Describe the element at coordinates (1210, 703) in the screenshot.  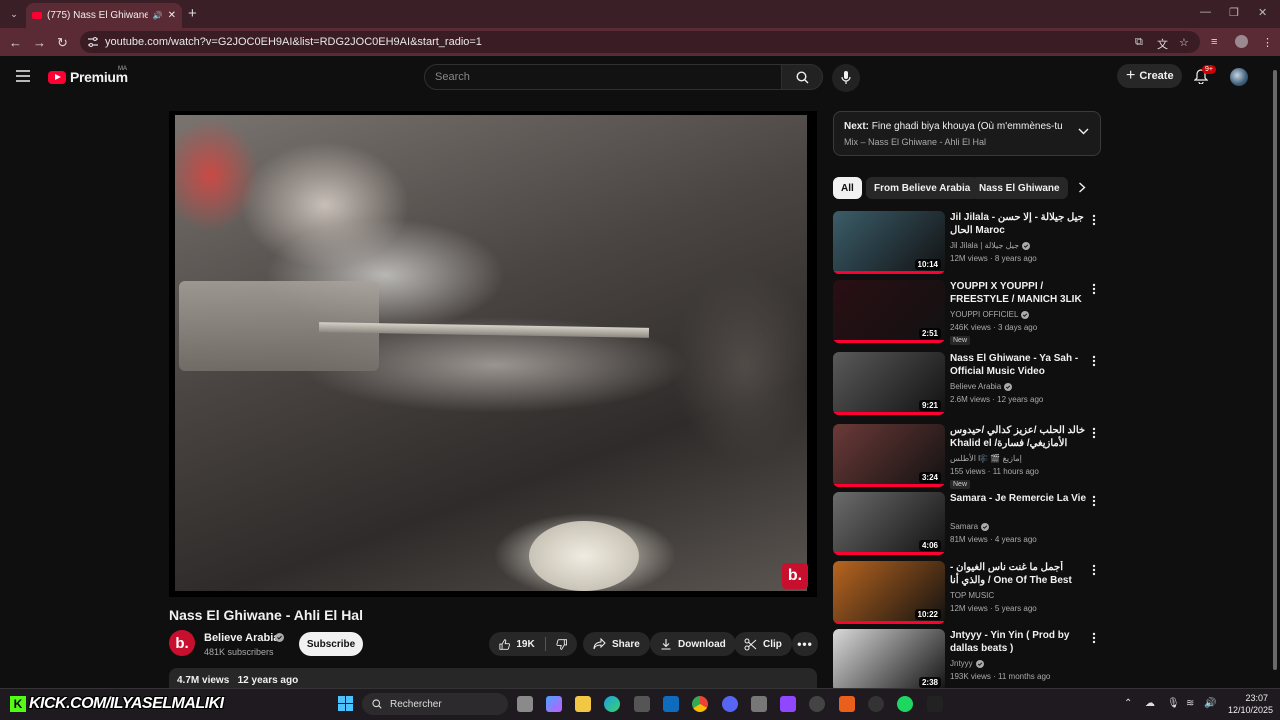
I see `volume-icon: 🔊` at that location.